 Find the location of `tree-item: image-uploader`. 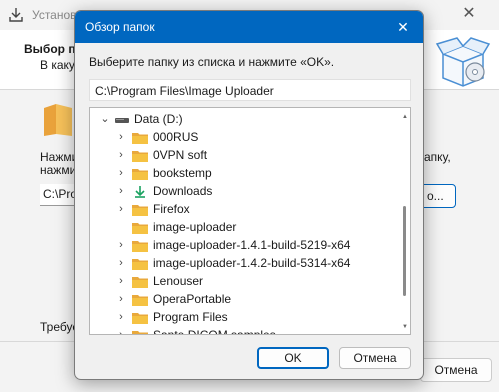

tree-item: image-uploader is located at coordinates (245, 227).